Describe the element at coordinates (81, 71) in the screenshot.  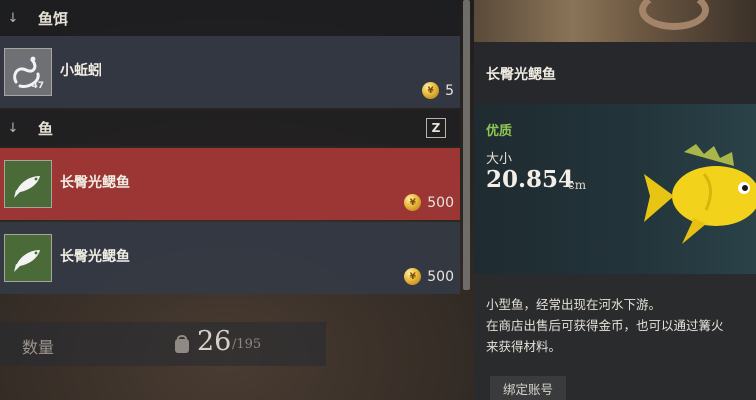
I see `item-name: 小蚯蚓` at that location.